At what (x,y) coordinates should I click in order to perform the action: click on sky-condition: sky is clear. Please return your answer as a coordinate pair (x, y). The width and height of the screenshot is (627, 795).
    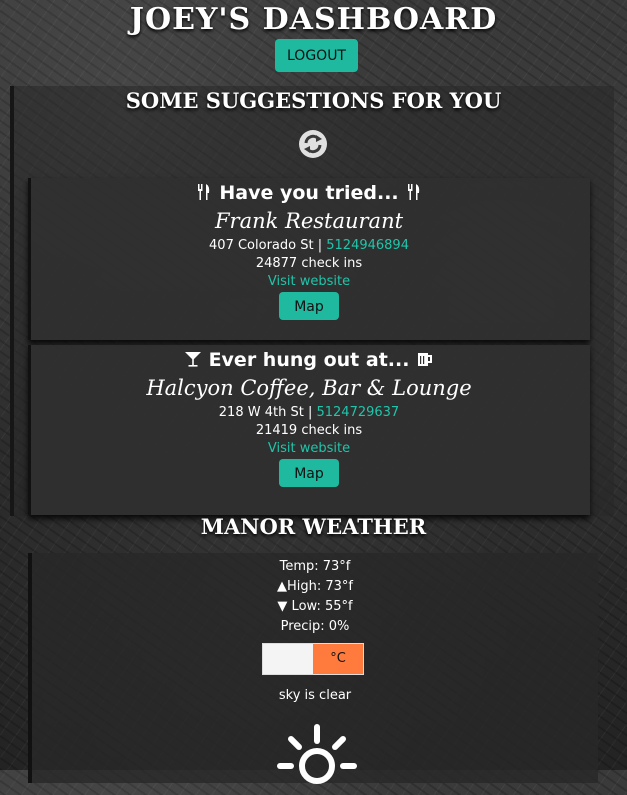
    Looking at the image, I should click on (315, 695).